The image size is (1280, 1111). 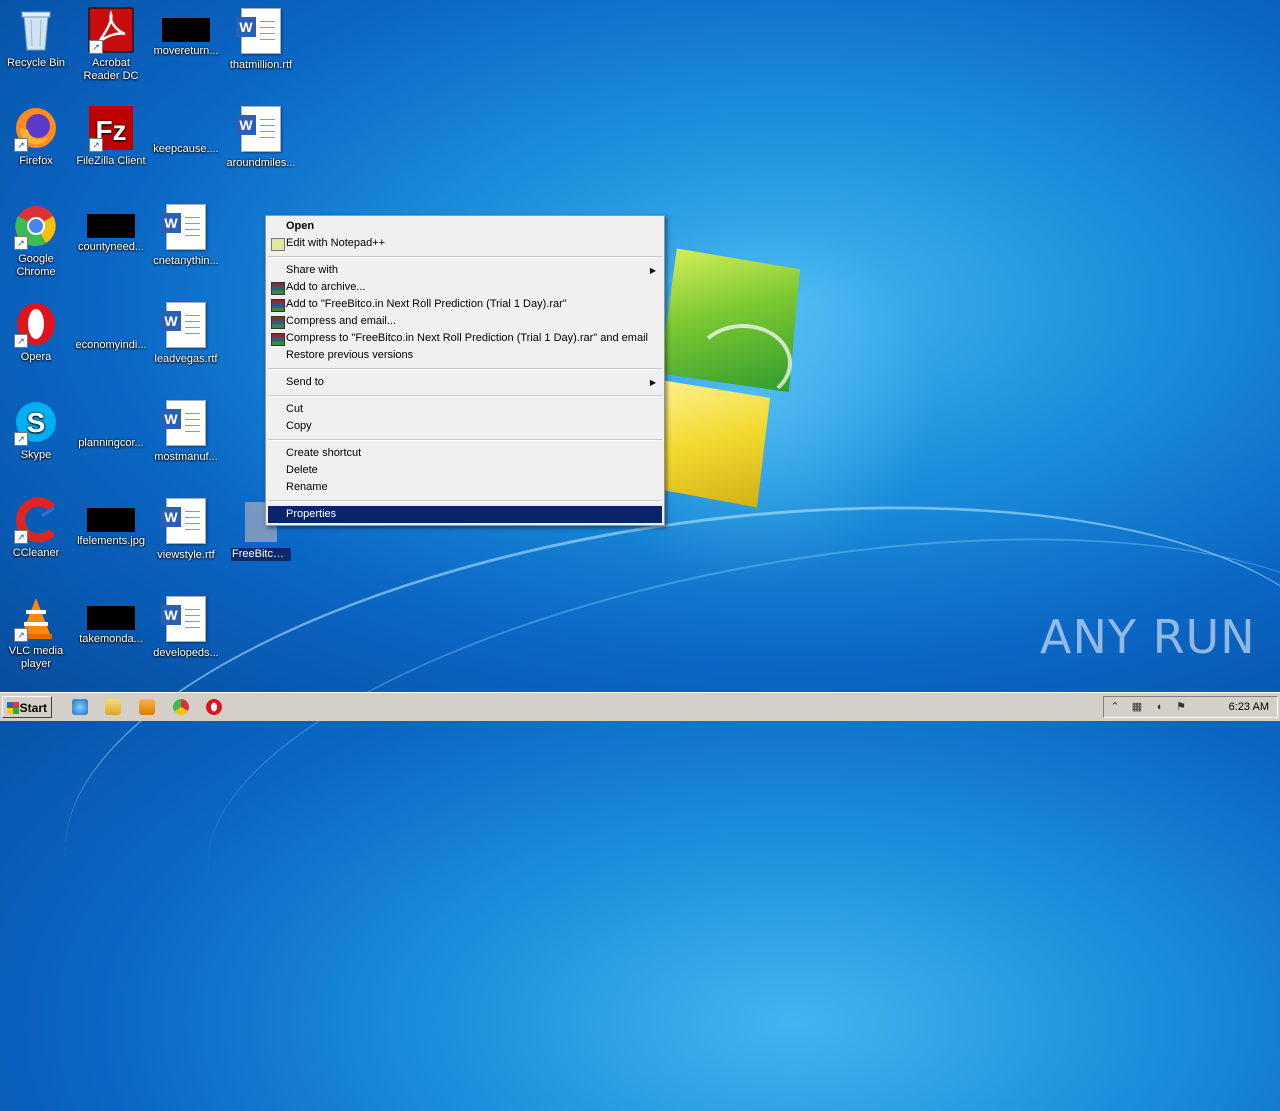 What do you see at coordinates (111, 541) in the screenshot?
I see `icon-label: lfelements.jpg` at bounding box center [111, 541].